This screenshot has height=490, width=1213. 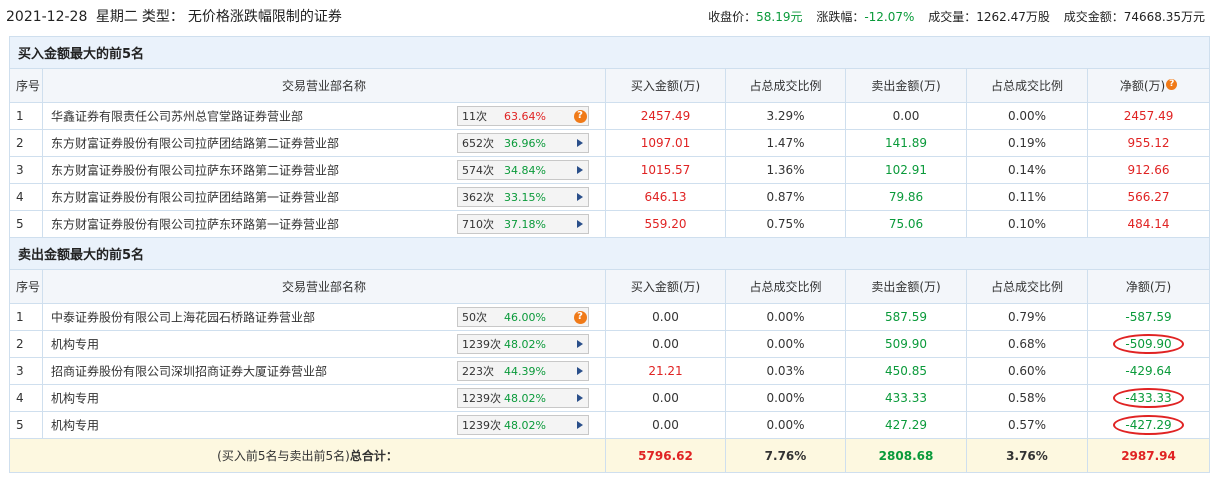 What do you see at coordinates (906, 224) in the screenshot?
I see `sell-amount: 75.06` at bounding box center [906, 224].